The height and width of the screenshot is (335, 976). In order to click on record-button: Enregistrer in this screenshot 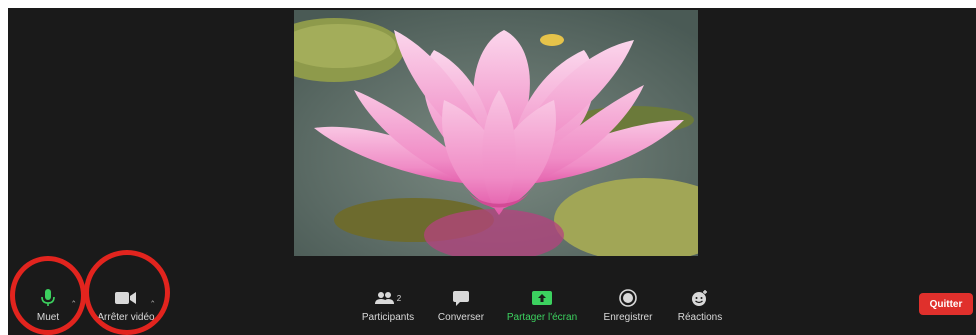, I will do `click(628, 308)`.